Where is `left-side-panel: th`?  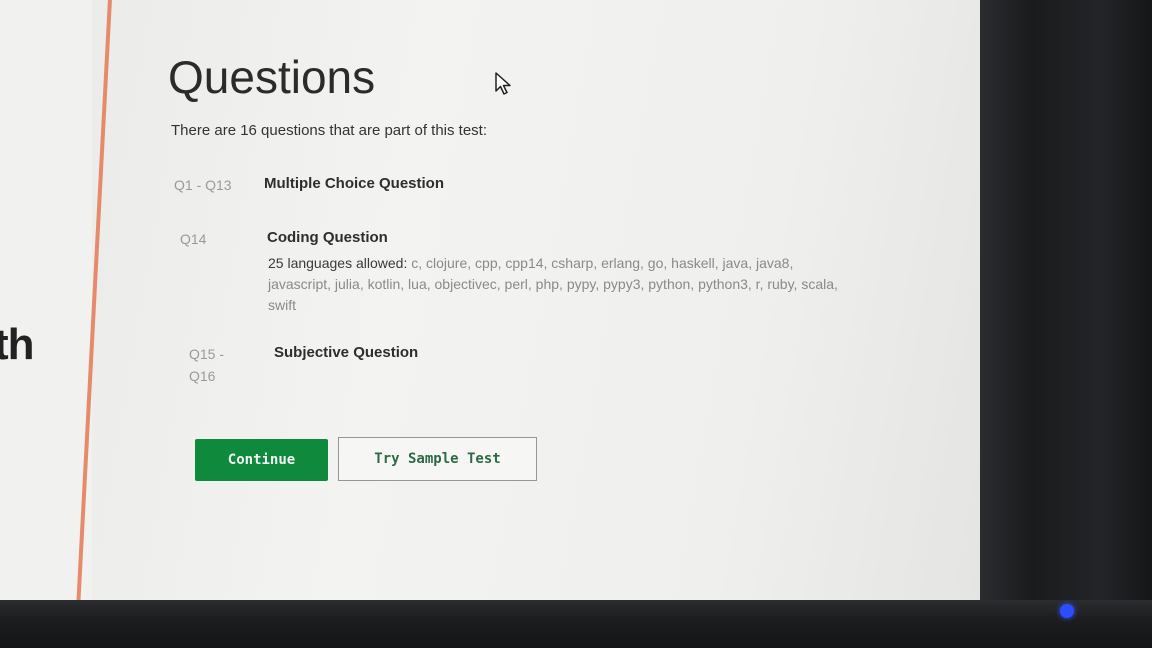
left-side-panel: th is located at coordinates (46, 304).